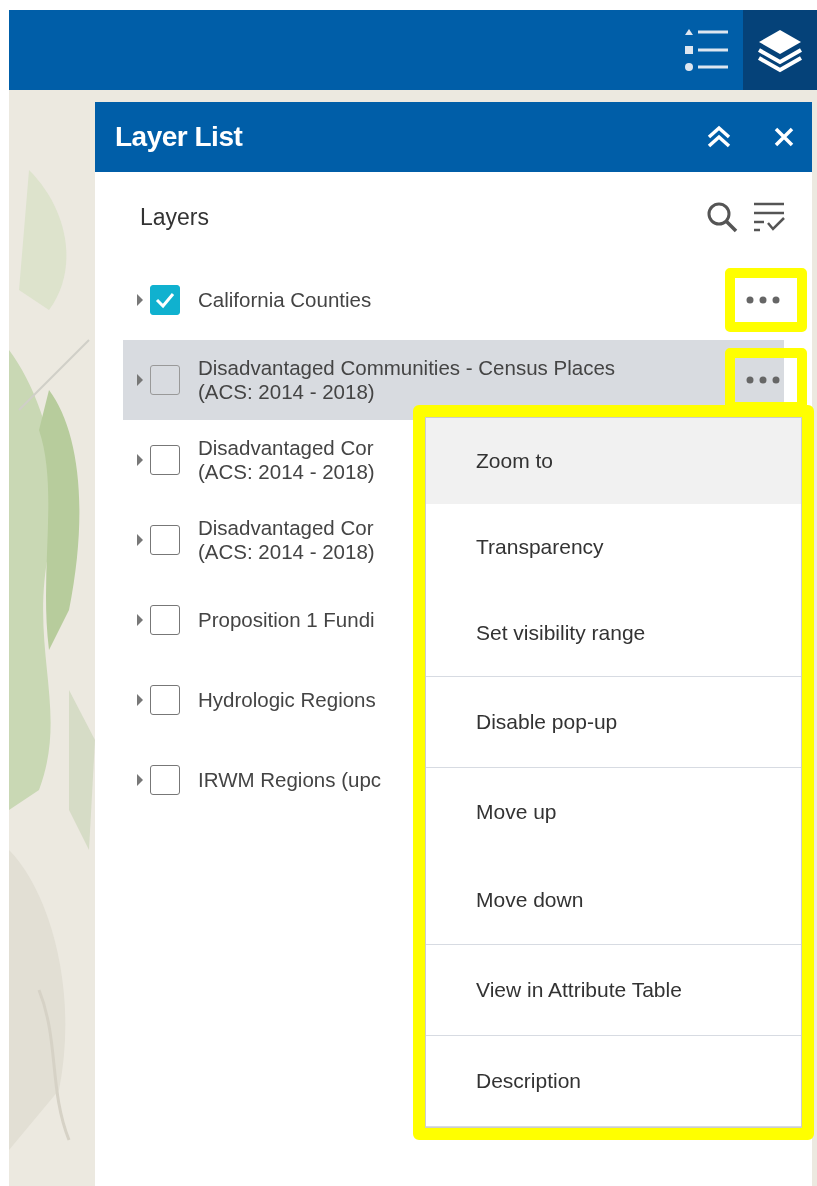 This screenshot has height=1186, width=817. Describe the element at coordinates (613, 722) in the screenshot. I see `menu-item: Disable pop-up` at that location.